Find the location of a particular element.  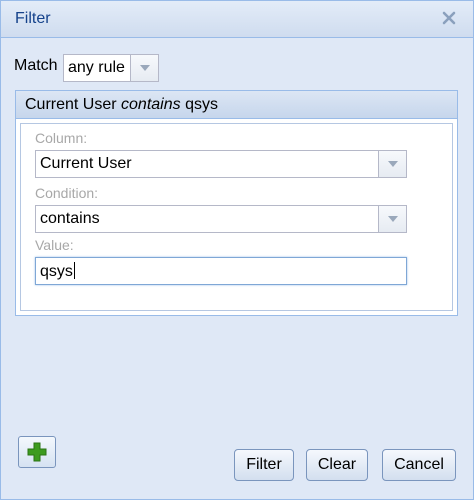

value-input-text: qsys is located at coordinates (56, 271).